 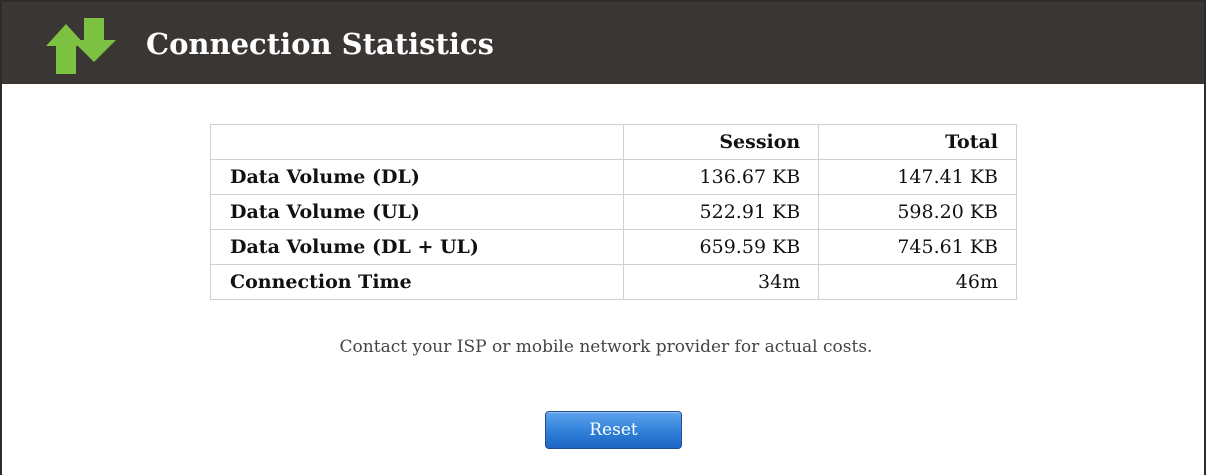 I want to click on row-label: Data Volume (DL), so click(x=417, y=177).